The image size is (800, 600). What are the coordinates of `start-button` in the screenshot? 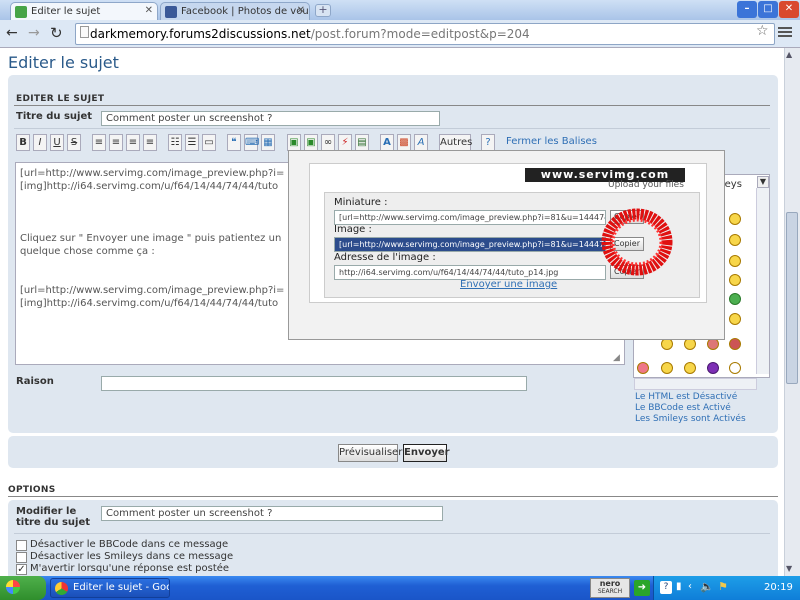 It's located at (23, 588).